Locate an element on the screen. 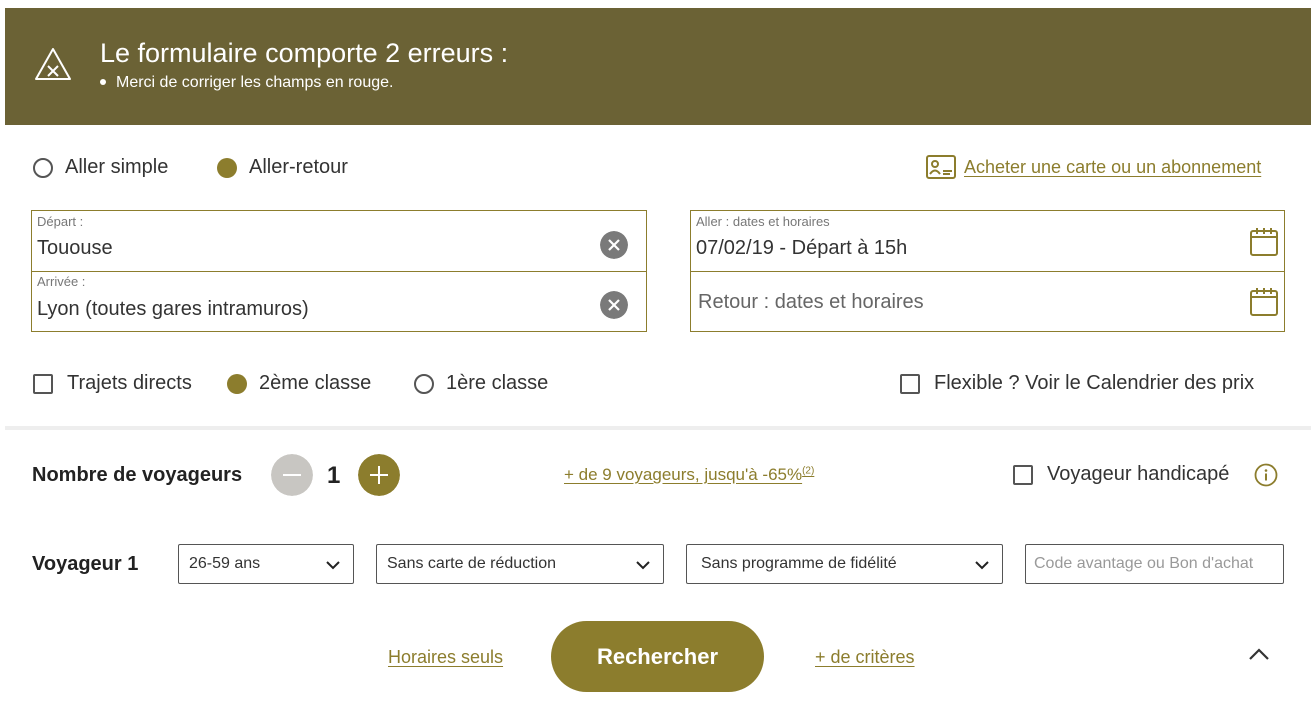  loyalty-program-select: Sans programme de fidélité is located at coordinates (844, 564).